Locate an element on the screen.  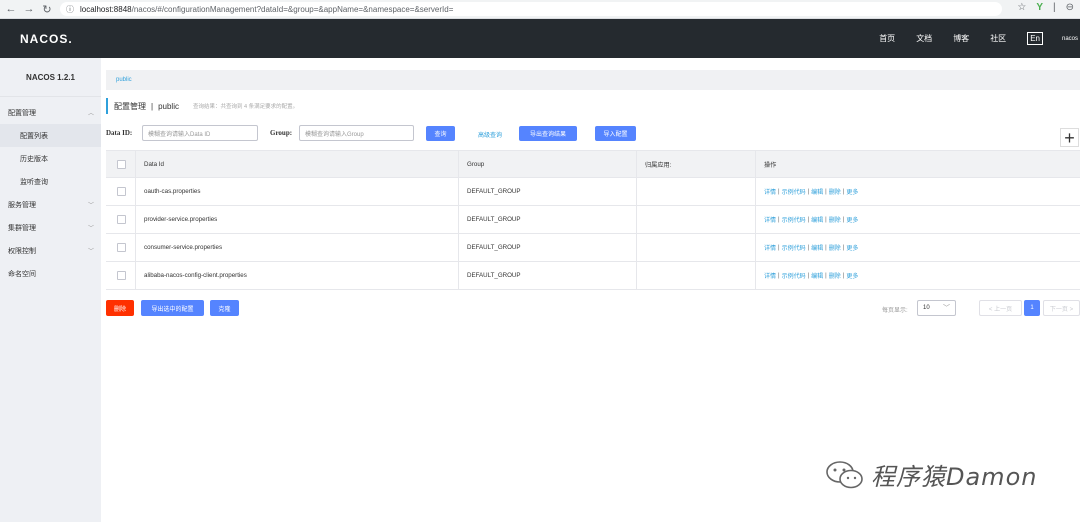
header-group: Group is located at coordinates (547, 164).